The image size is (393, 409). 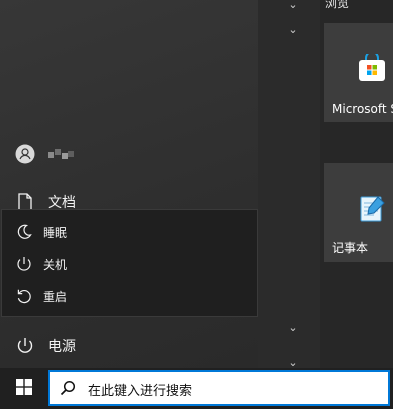 I want to click on notepad-label: 记事本, so click(x=350, y=248).